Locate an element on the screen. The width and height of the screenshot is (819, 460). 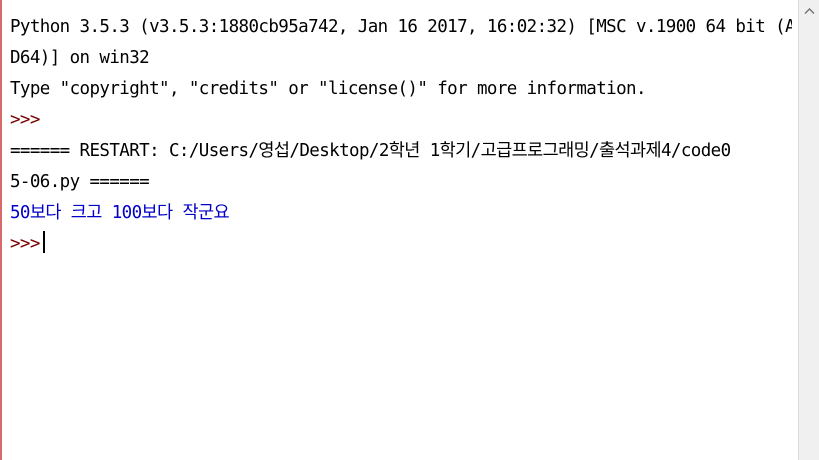
scroll-up-button is located at coordinates (809, 11).